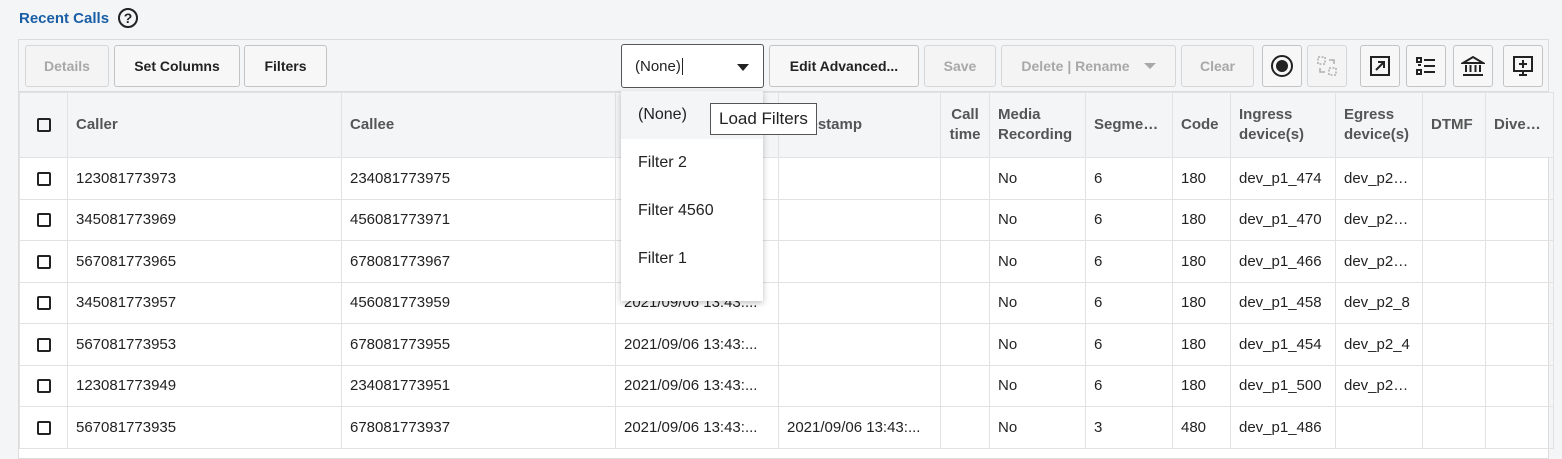 This screenshot has width=1562, height=459. What do you see at coordinates (1454, 125) in the screenshot?
I see `col-dtmf: DTMF` at bounding box center [1454, 125].